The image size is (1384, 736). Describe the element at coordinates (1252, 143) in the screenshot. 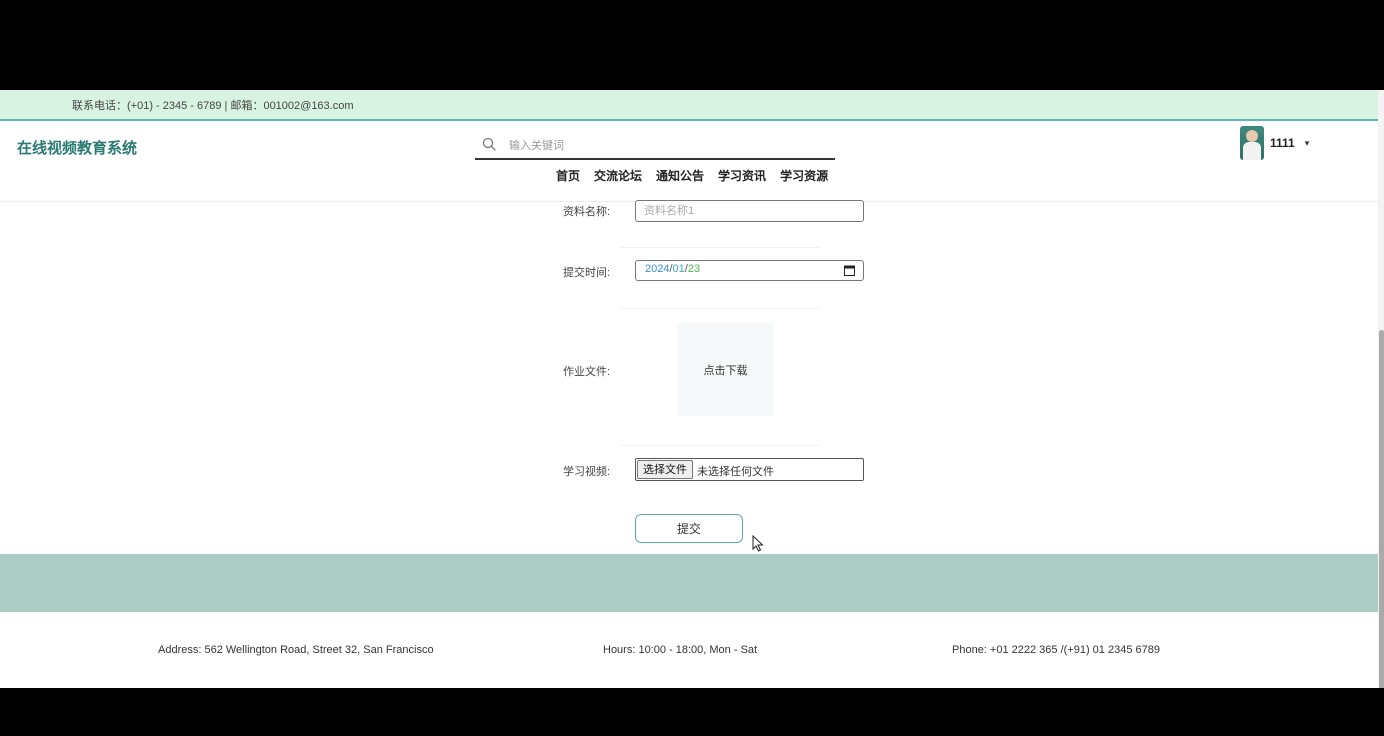

I see `avatar` at that location.